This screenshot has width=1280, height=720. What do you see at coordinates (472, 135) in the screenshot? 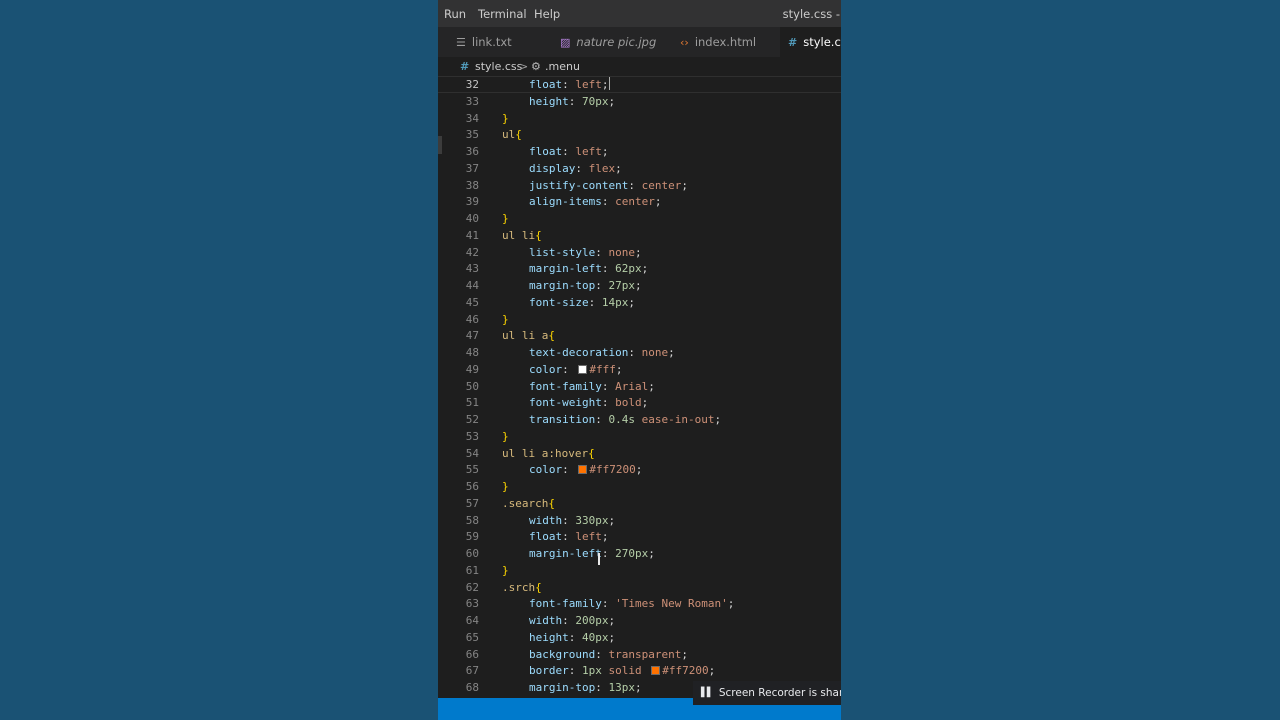
I see `line-number: 35` at bounding box center [472, 135].